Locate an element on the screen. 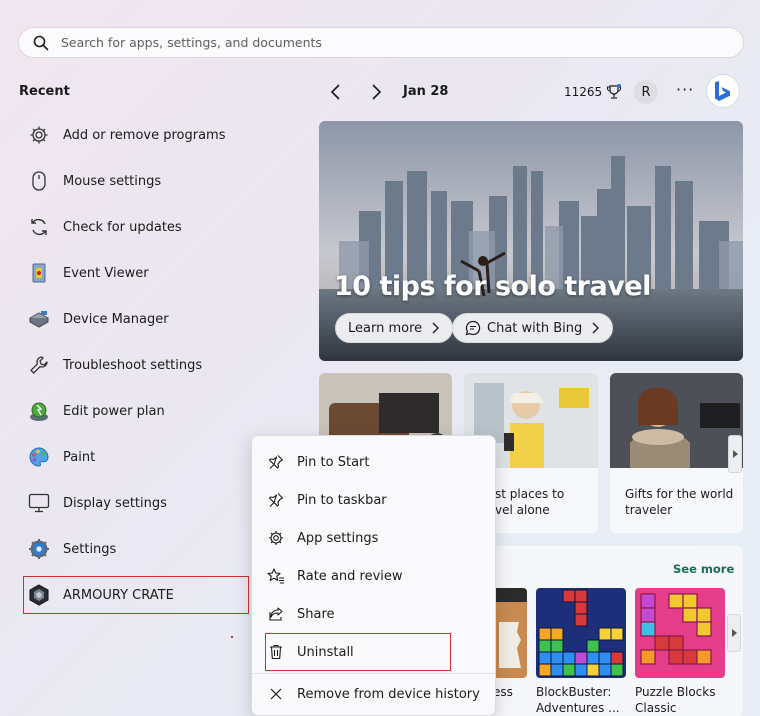 This screenshot has width=760, height=716. chat-with-bing-button: Chat with Bing is located at coordinates (533, 328).